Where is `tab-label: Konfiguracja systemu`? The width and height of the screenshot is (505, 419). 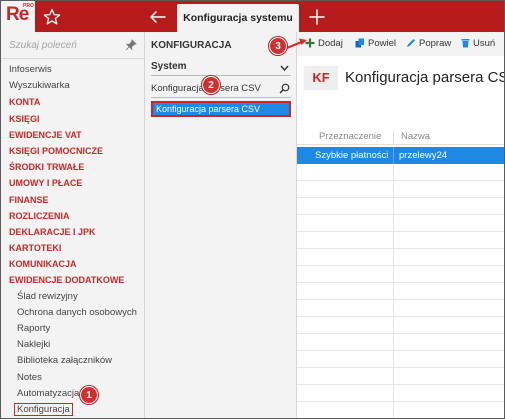
tab-label: Konfiguracja systemu is located at coordinates (238, 18).